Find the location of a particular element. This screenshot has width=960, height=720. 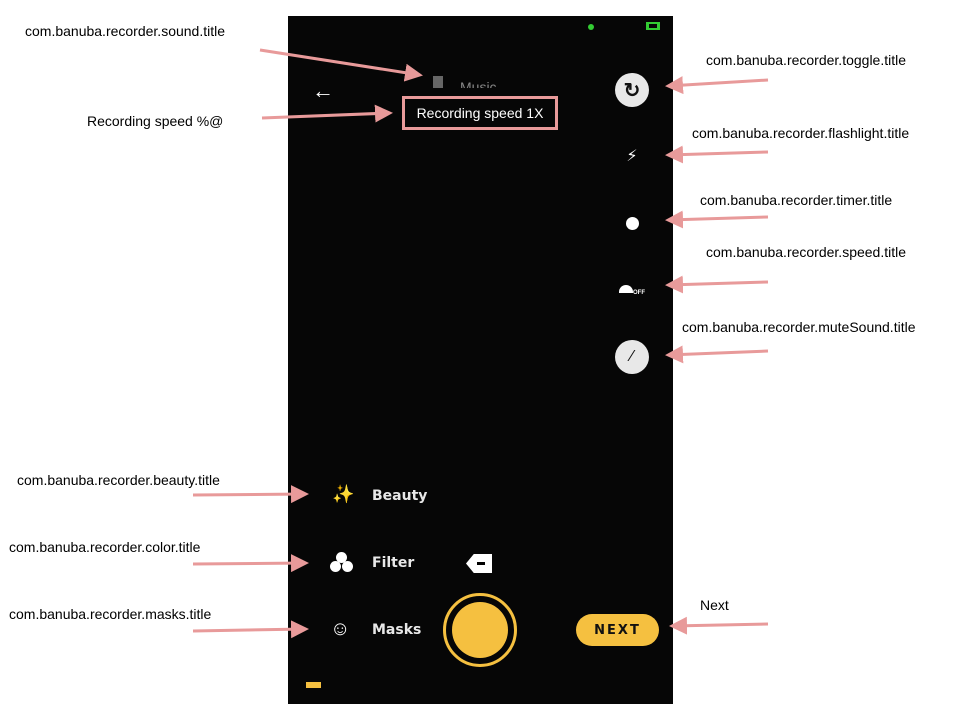

arrow-timer is located at coordinates (717, 219).